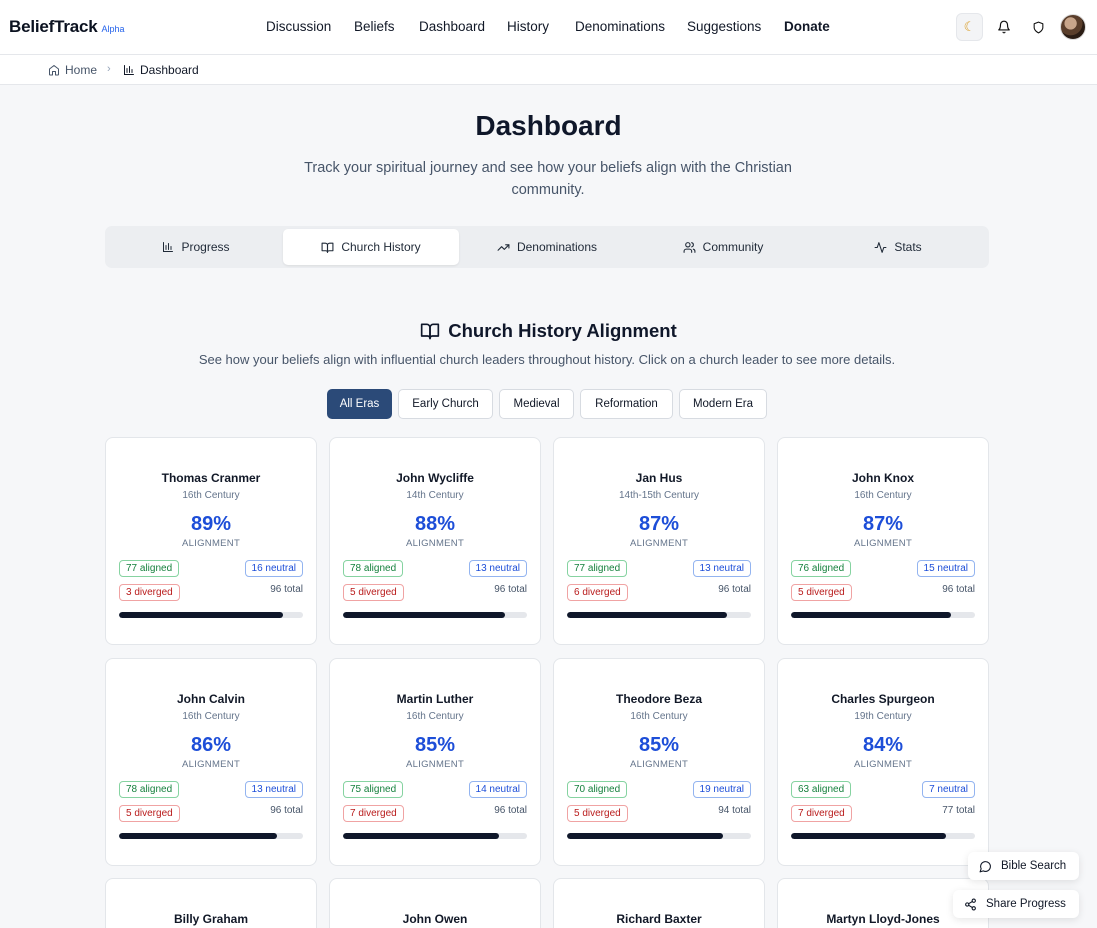  Describe the element at coordinates (210, 699) in the screenshot. I see `leader-name: John Calvin` at that location.